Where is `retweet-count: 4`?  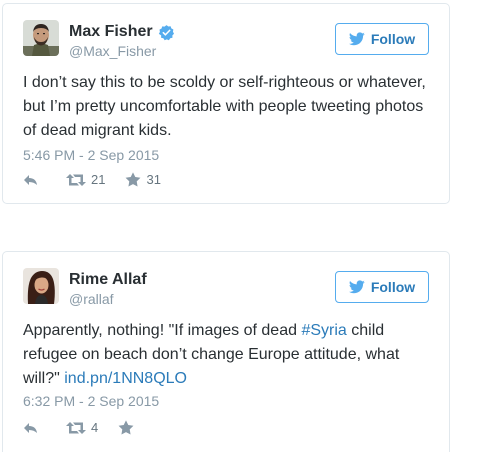 retweet-count: 4 is located at coordinates (95, 427).